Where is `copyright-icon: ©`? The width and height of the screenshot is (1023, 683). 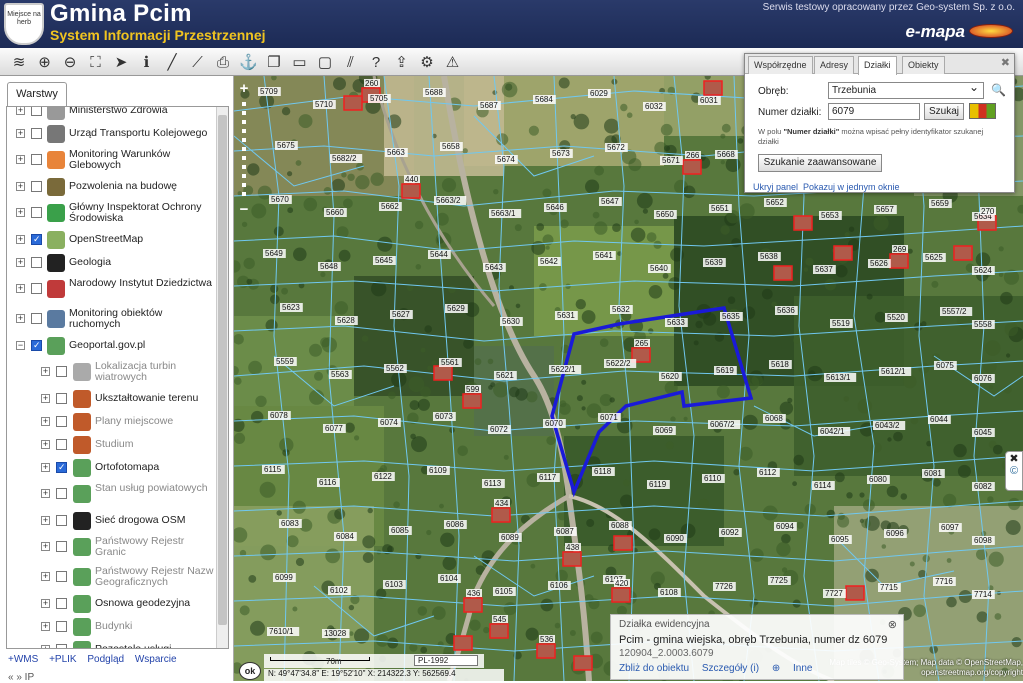
copyright-icon: © is located at coordinates (1014, 471).